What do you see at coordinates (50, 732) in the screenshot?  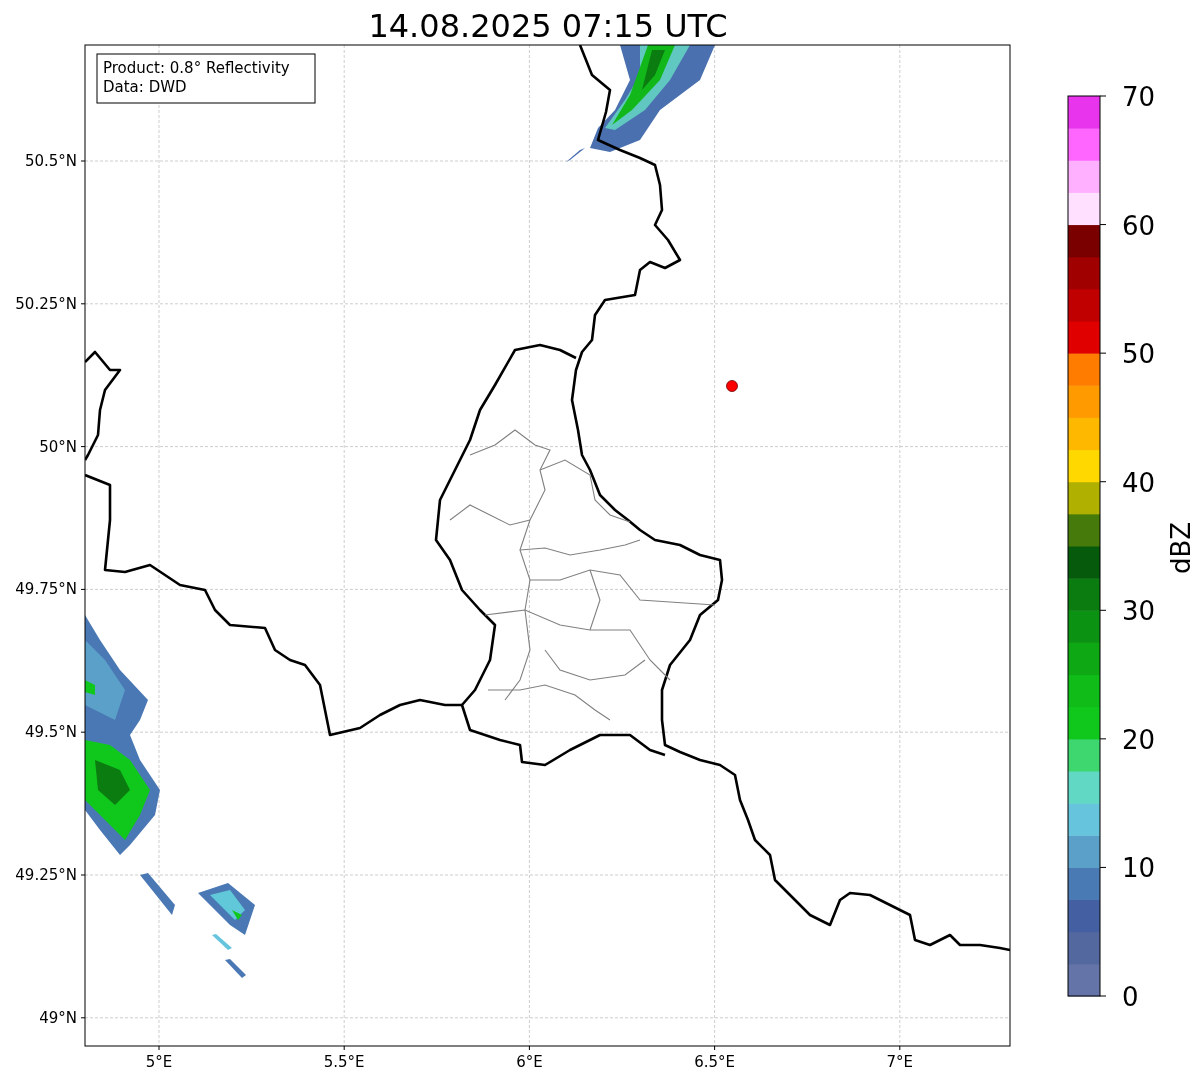 I see `latitude-label: 49.5°N` at bounding box center [50, 732].